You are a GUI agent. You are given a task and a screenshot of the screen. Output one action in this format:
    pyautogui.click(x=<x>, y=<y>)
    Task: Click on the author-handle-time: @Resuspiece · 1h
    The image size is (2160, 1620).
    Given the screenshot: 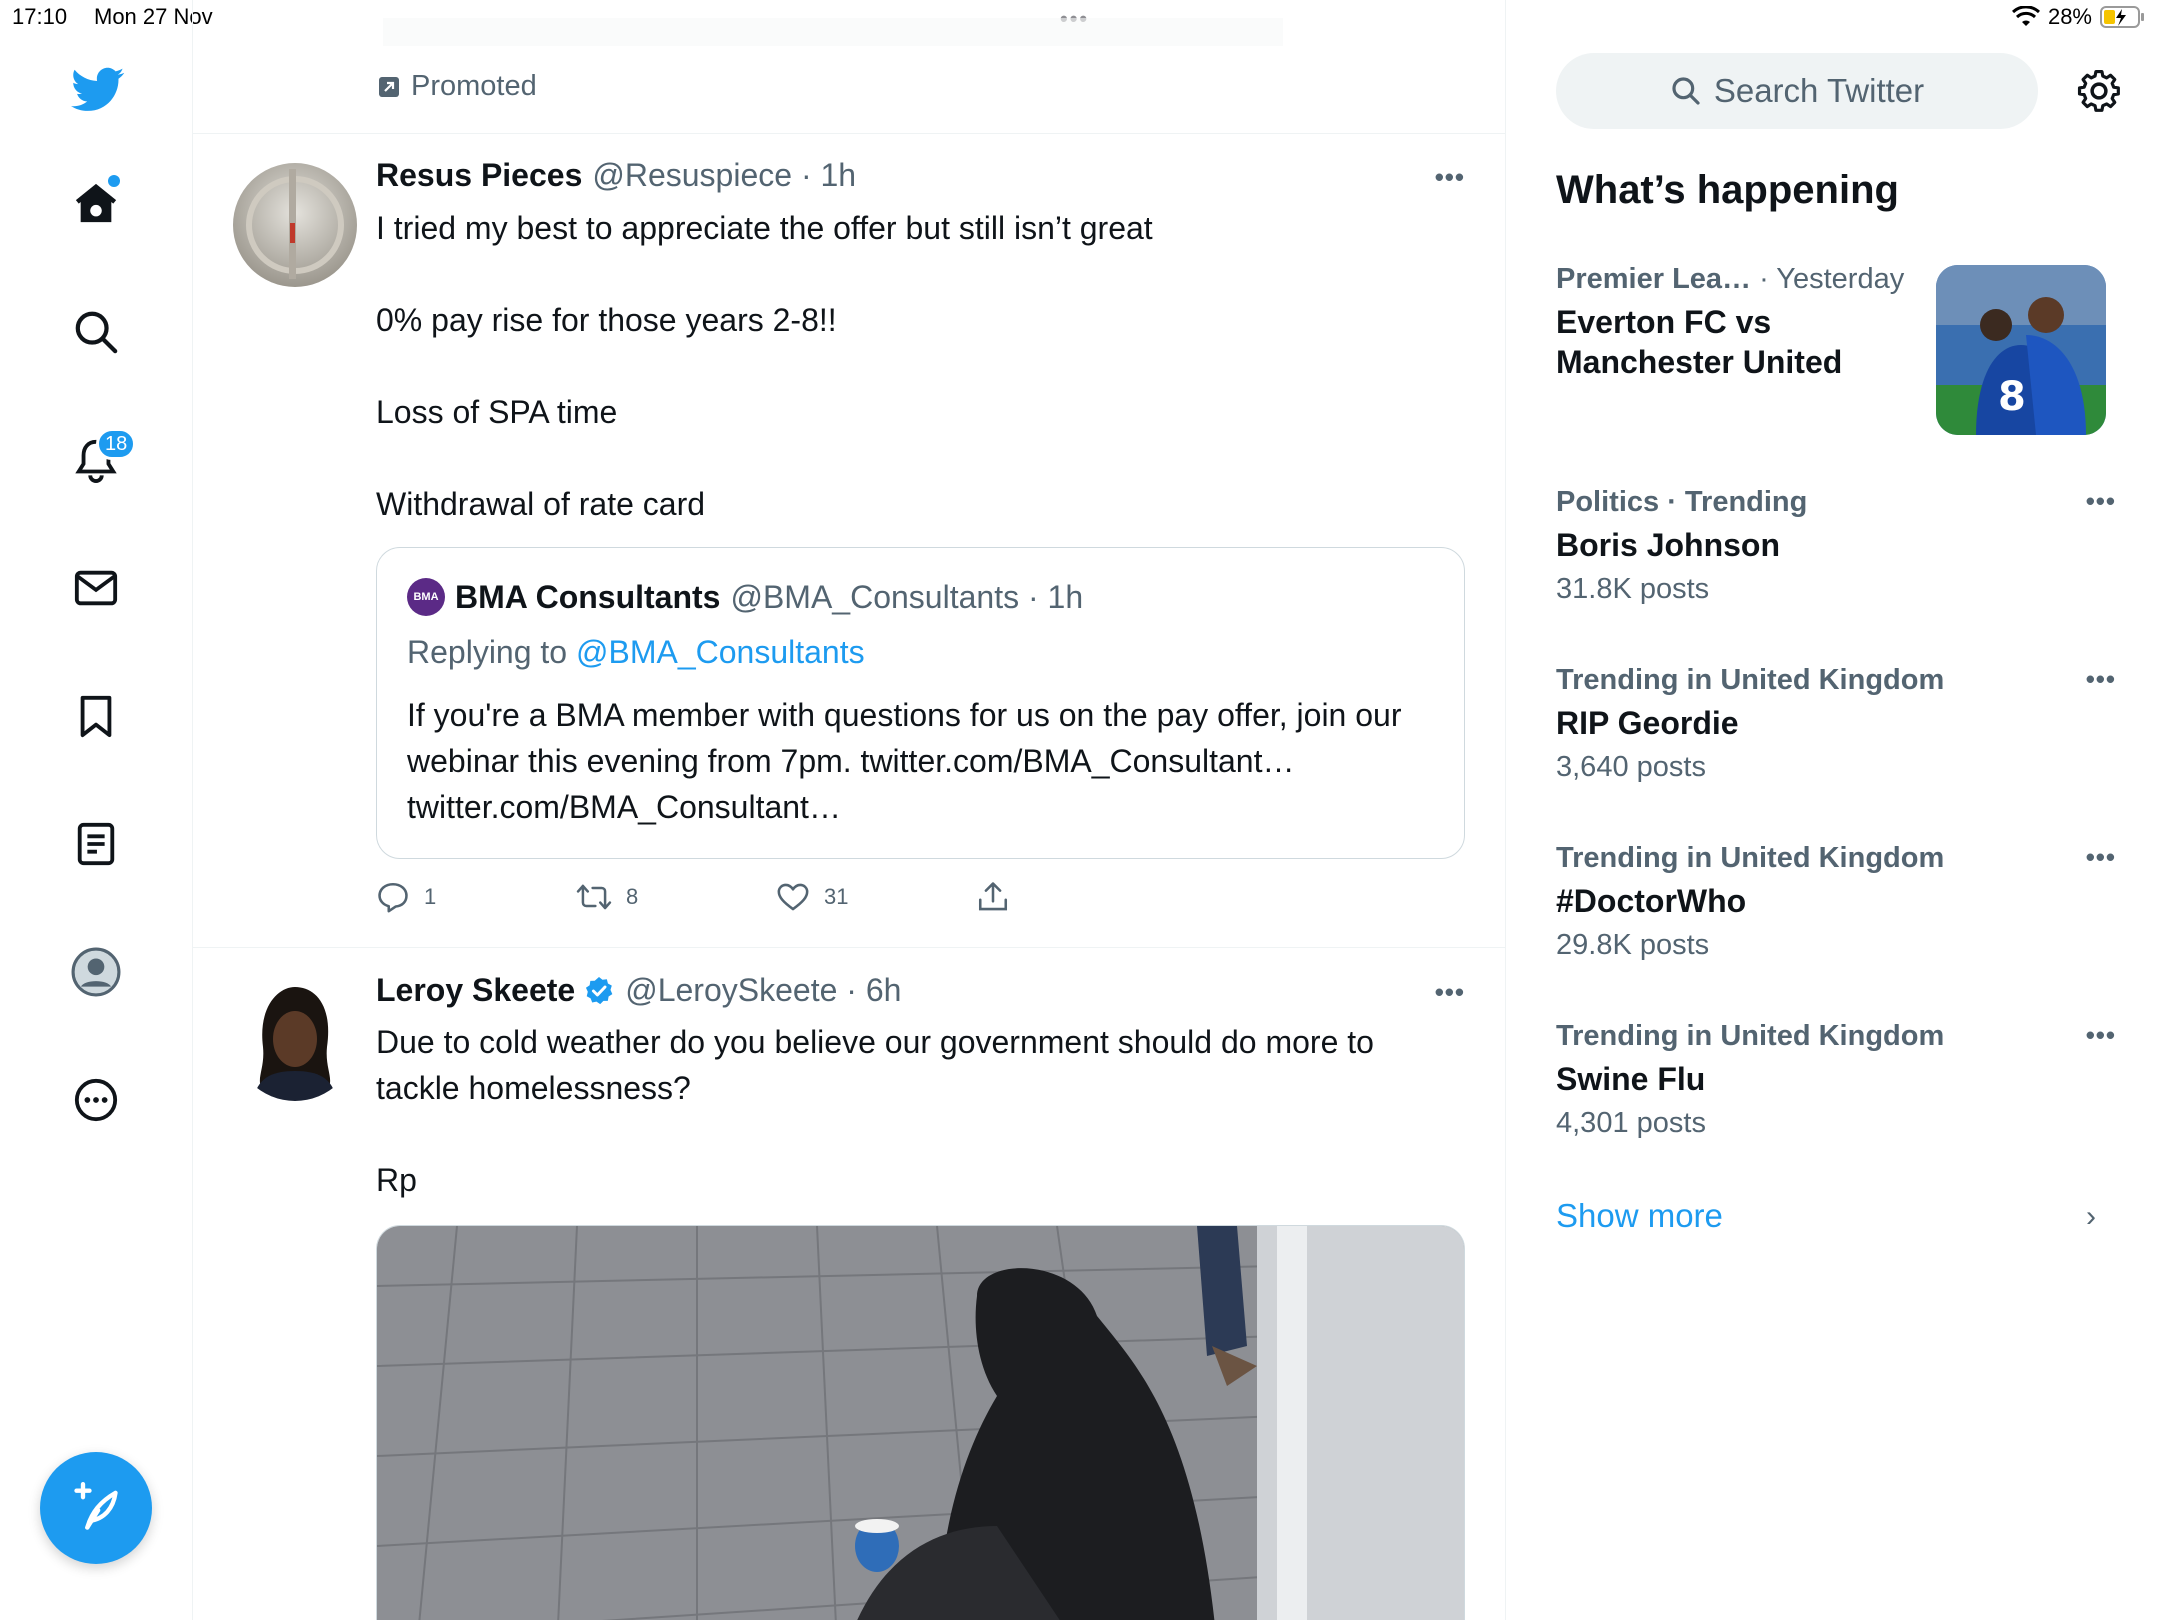 What is the action you would take?
    pyautogui.click(x=724, y=175)
    